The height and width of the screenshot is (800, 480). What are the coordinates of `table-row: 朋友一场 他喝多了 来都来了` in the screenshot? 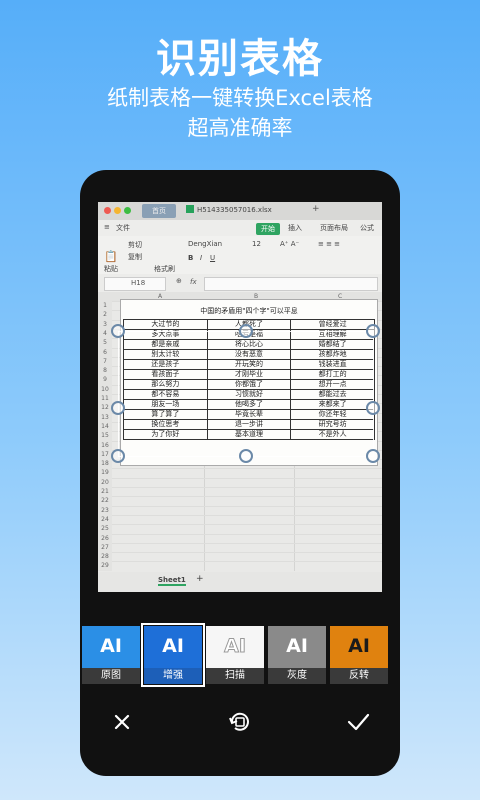 It's located at (249, 404).